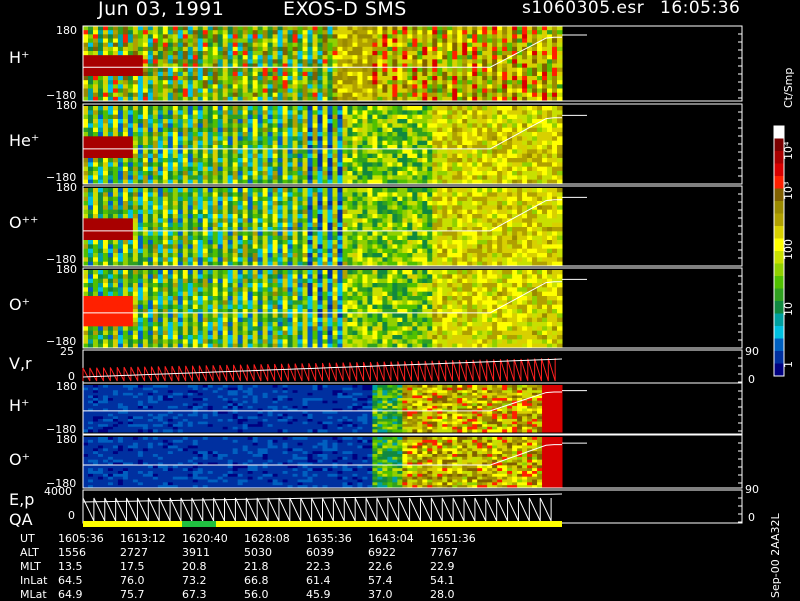 The image size is (800, 601). I want to click on ephemeris-cell: 61.4, so click(318, 580).